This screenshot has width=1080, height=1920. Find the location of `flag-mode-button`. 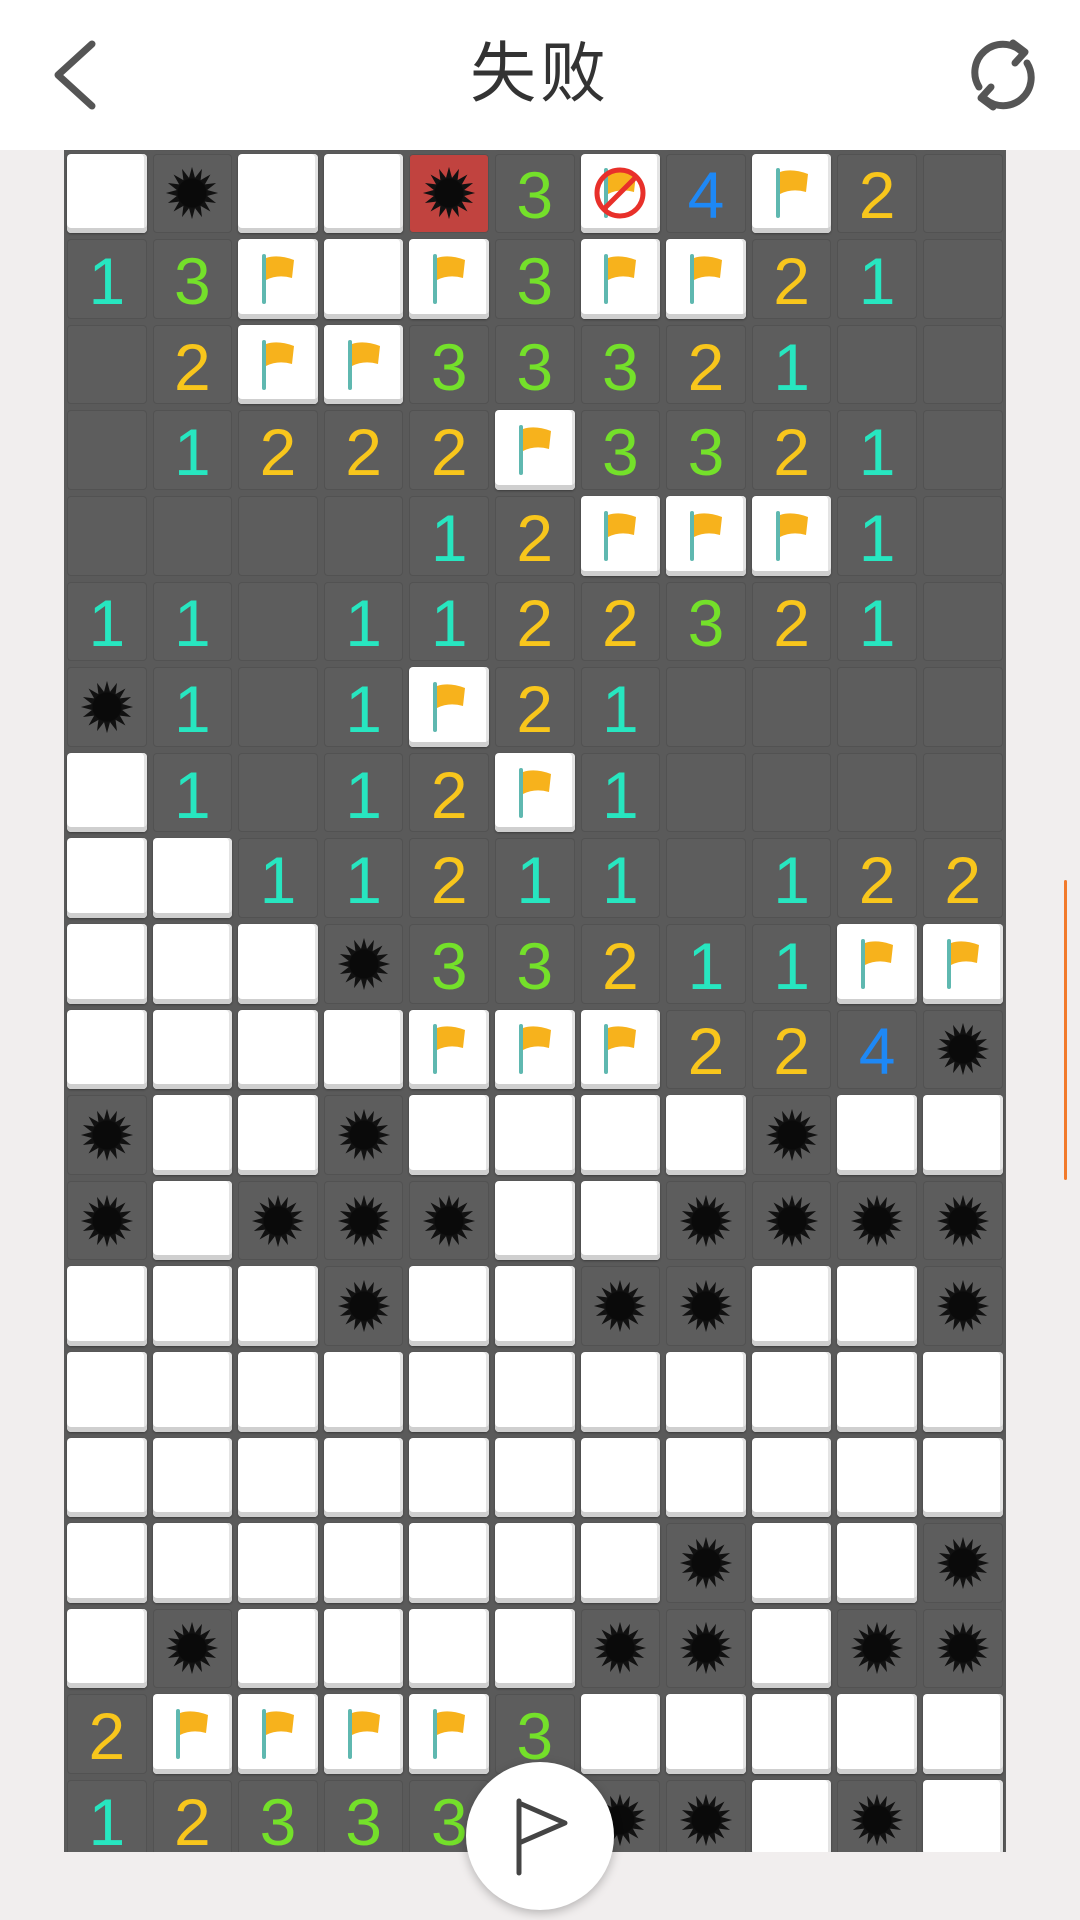

flag-mode-button is located at coordinates (540, 1836).